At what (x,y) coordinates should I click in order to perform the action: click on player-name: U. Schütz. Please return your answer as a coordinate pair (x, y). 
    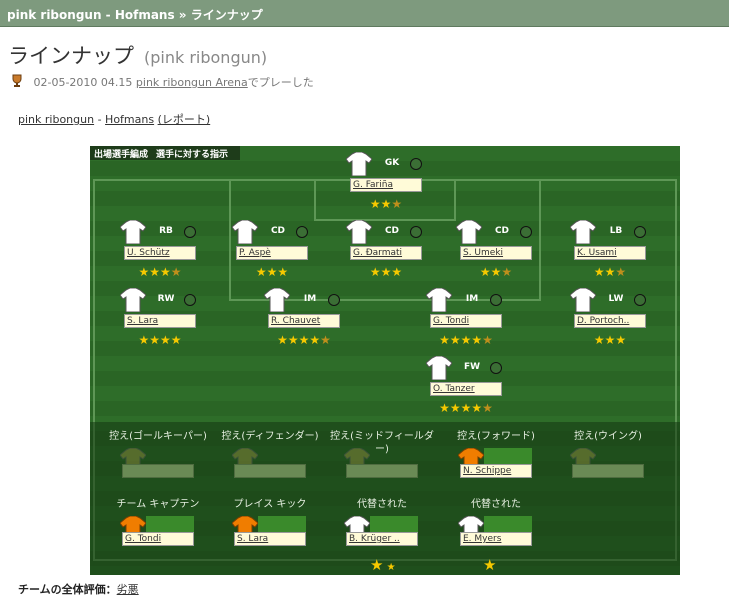
    Looking at the image, I should click on (160, 253).